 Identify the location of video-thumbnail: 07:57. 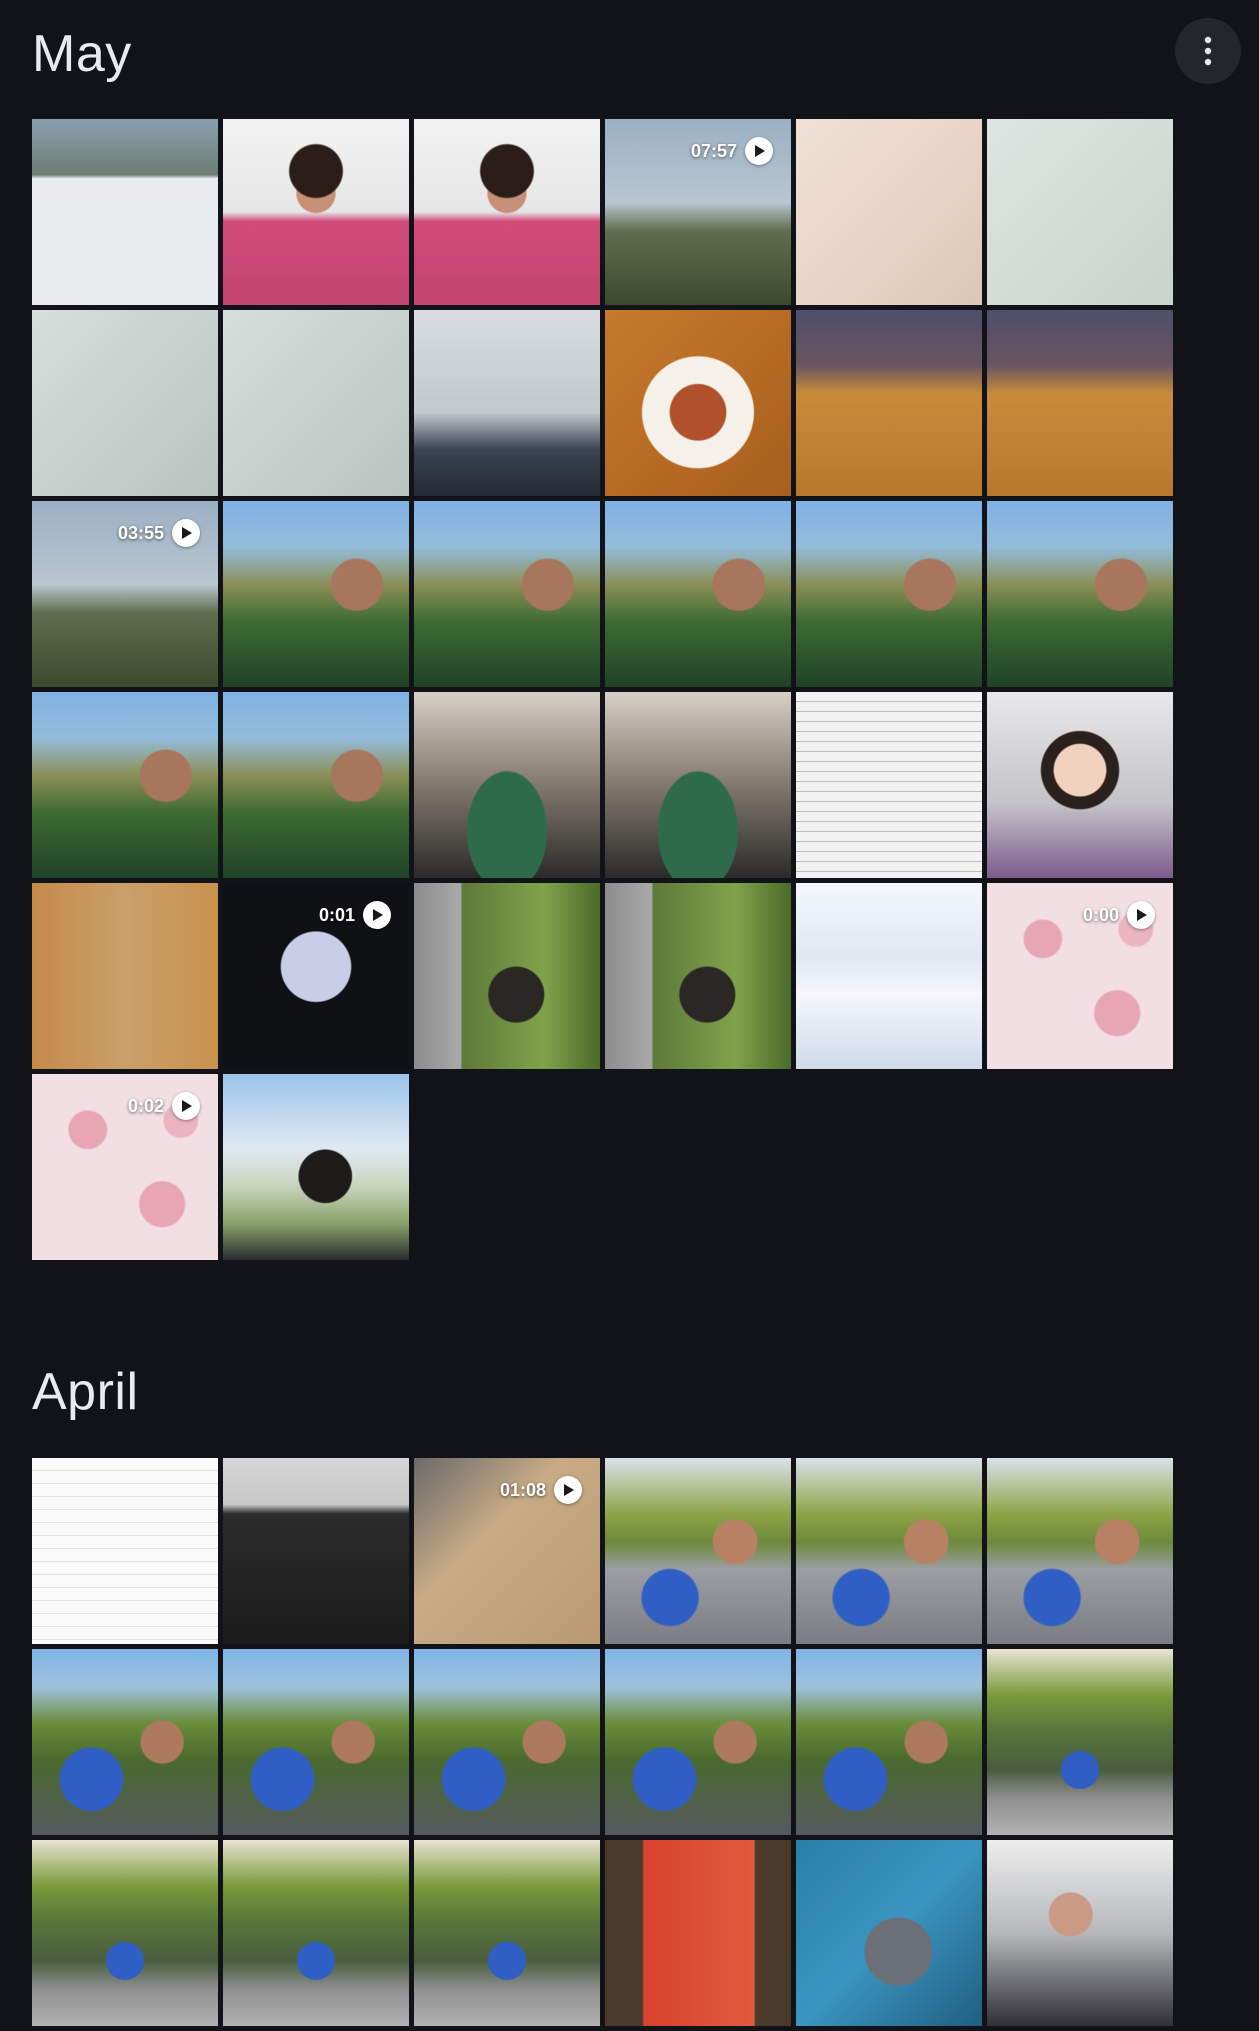
(698, 212).